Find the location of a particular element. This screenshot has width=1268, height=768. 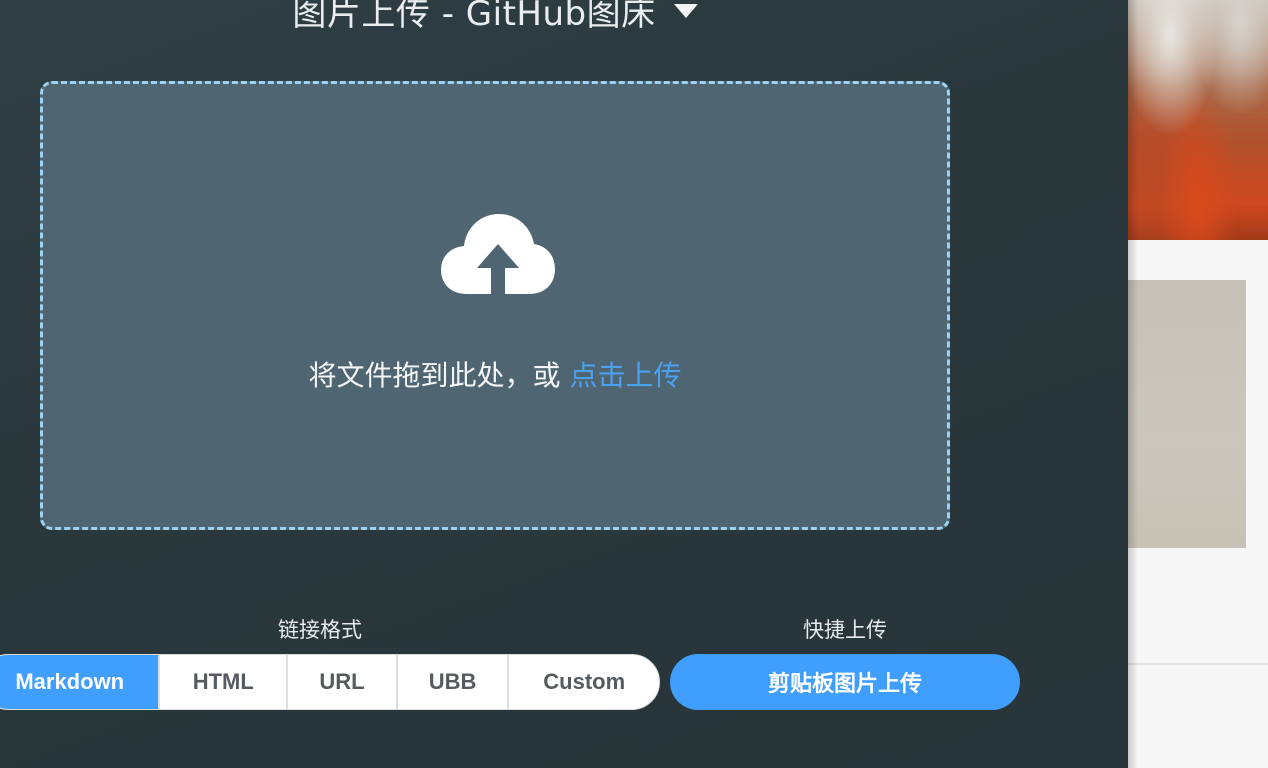

divider is located at coordinates (1198, 664).